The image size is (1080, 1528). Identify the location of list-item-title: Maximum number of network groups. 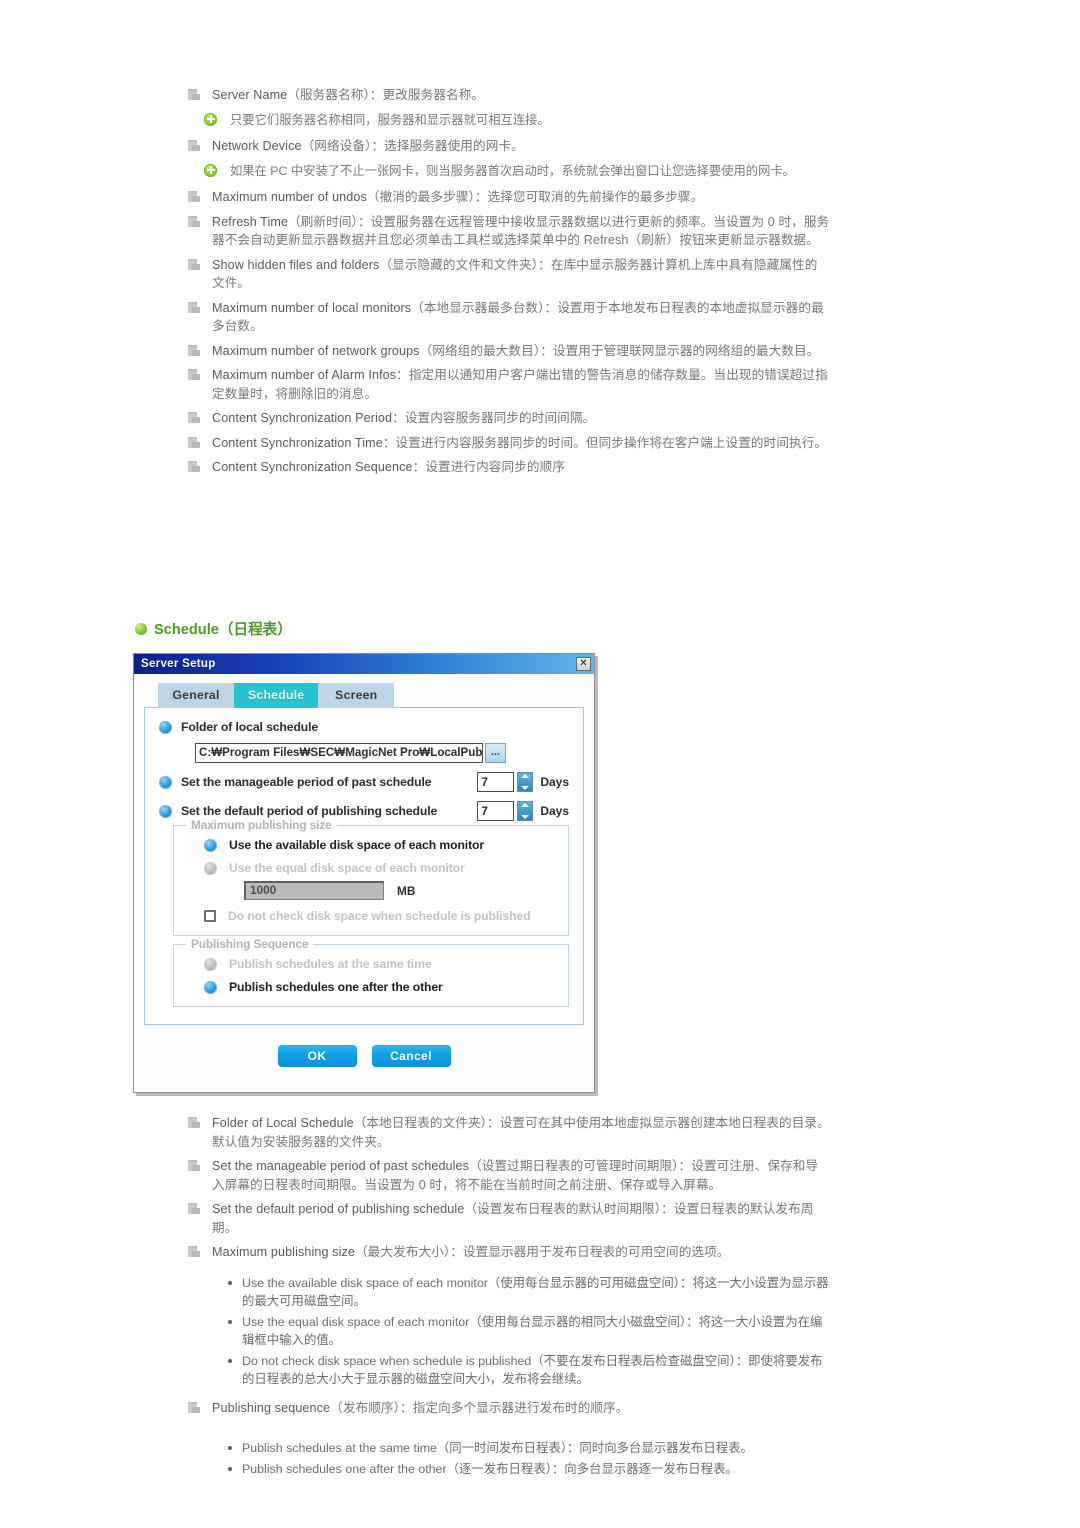
(316, 350).